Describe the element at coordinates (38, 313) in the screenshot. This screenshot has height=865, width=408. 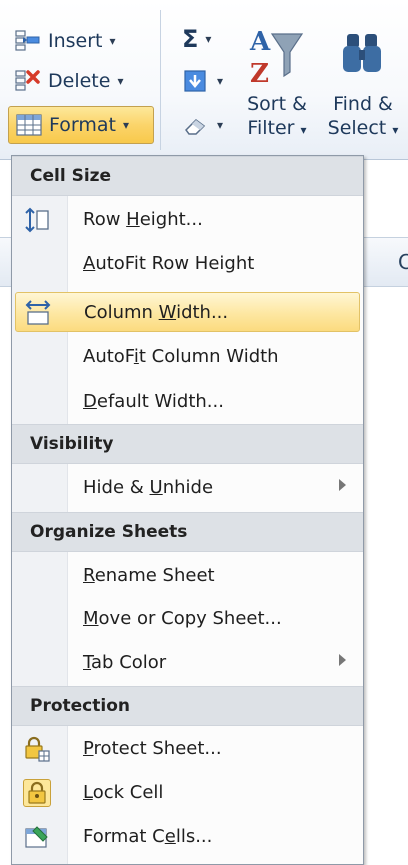
I see `column-width-icon` at that location.